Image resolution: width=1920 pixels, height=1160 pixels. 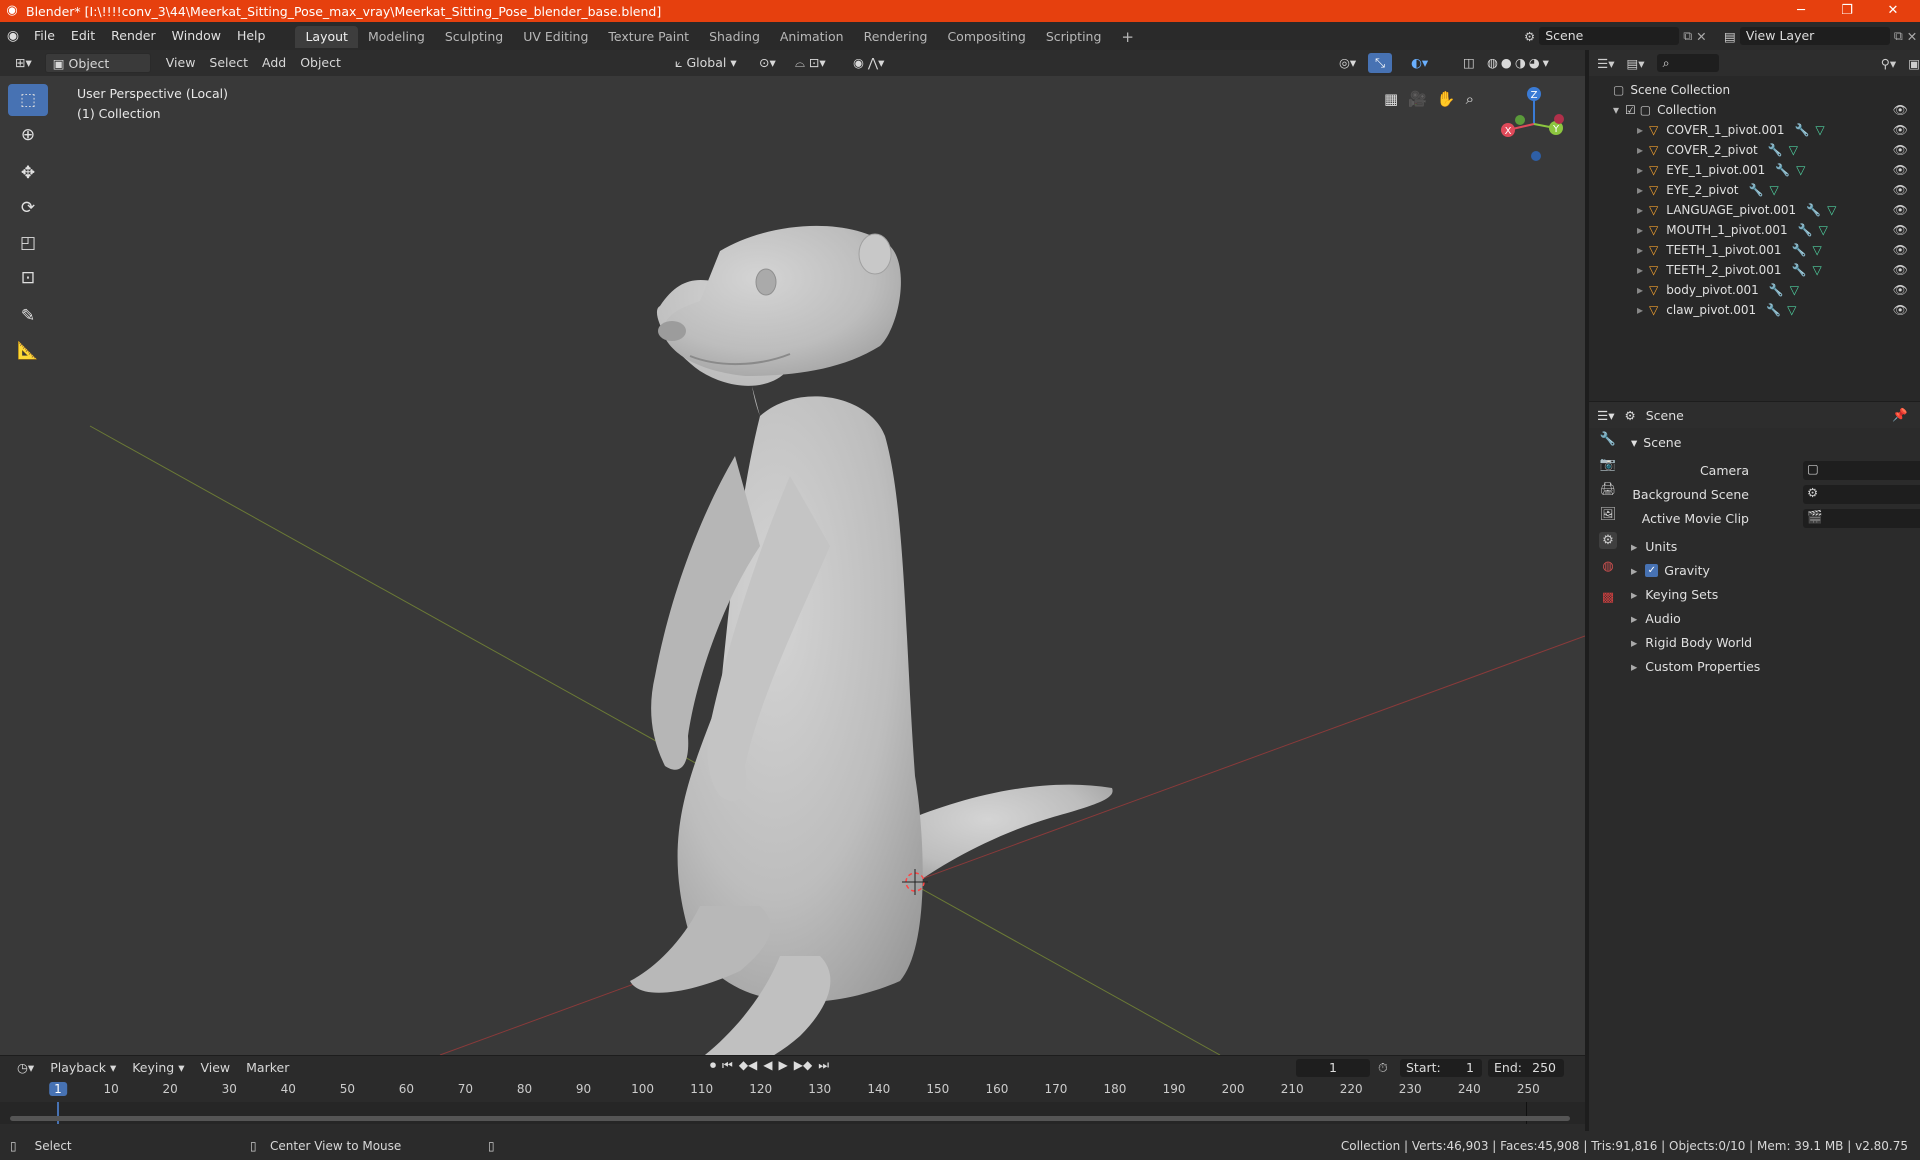 What do you see at coordinates (1419, 63) in the screenshot?
I see `overlay-toggle-icon: ◐▾` at bounding box center [1419, 63].